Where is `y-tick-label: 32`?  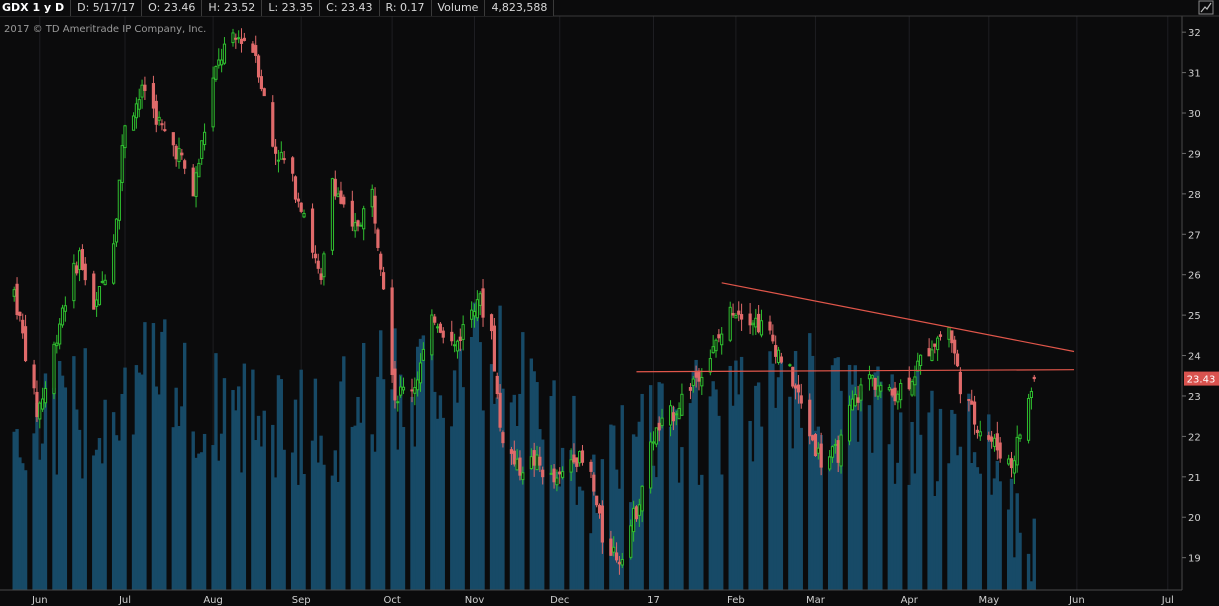
y-tick-label: 32 is located at coordinates (1194, 33).